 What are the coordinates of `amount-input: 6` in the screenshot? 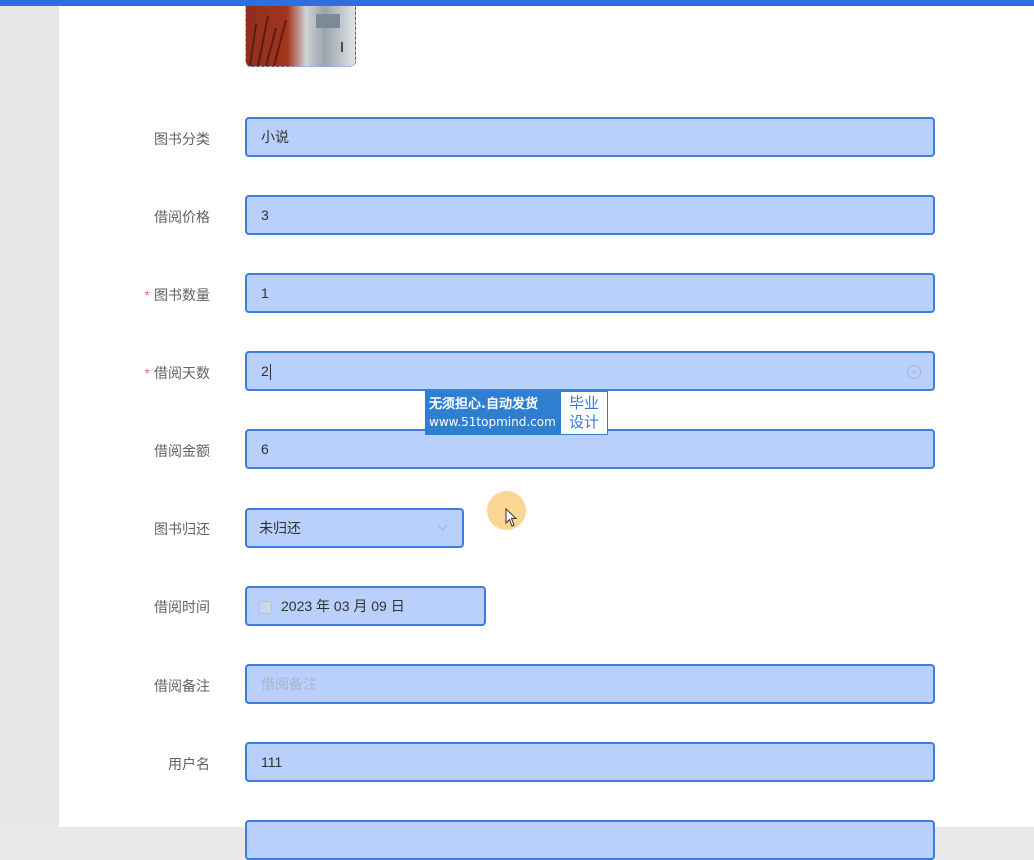 It's located at (590, 449).